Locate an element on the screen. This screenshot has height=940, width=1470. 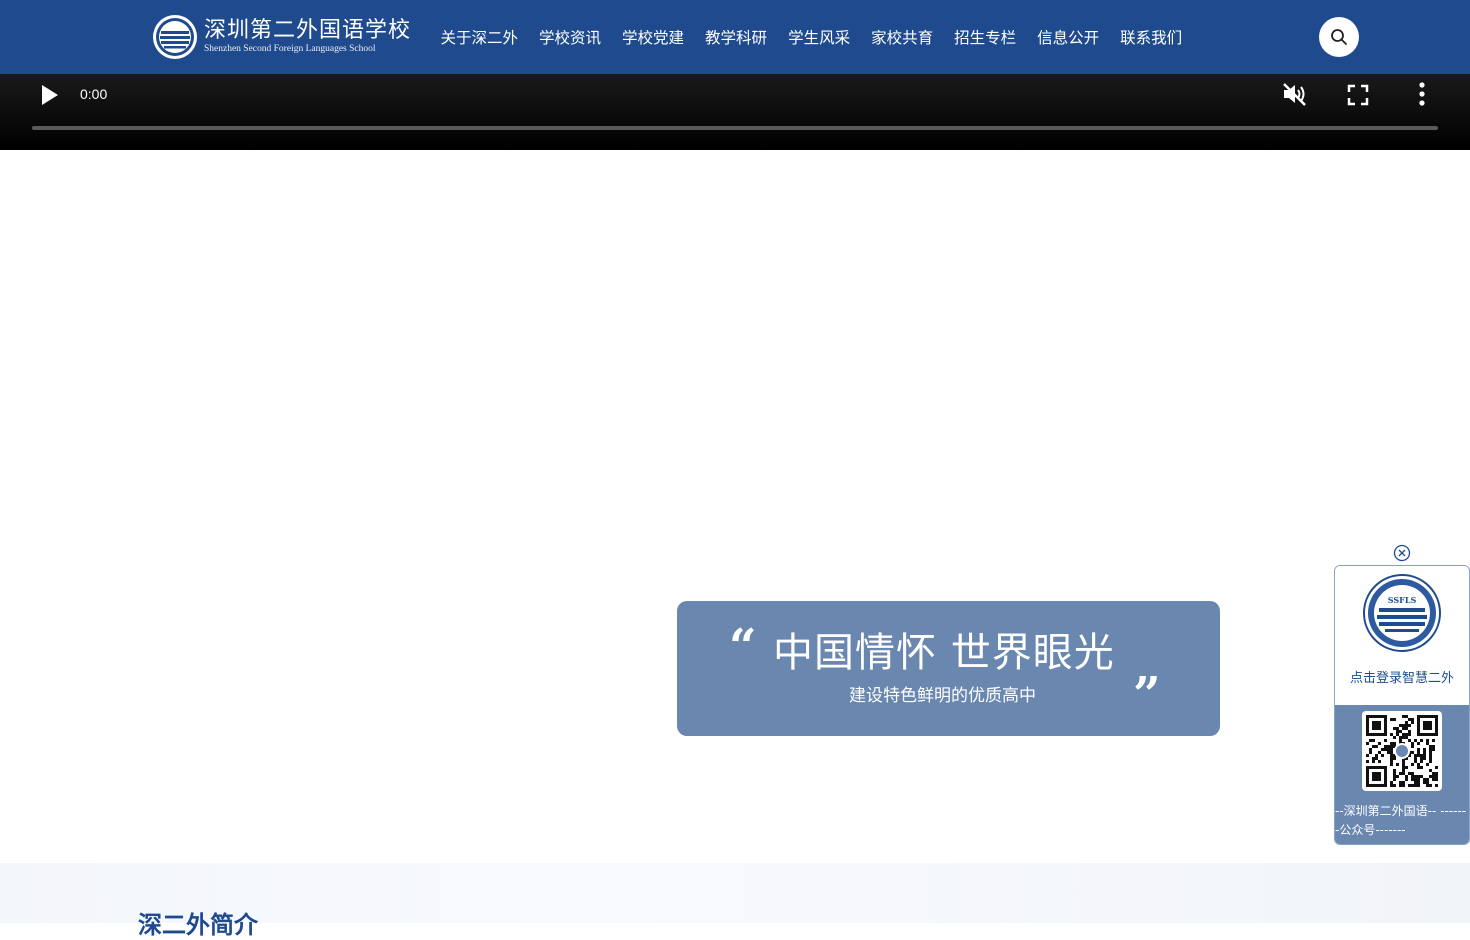
video-time: 0:00 is located at coordinates (94, 94).